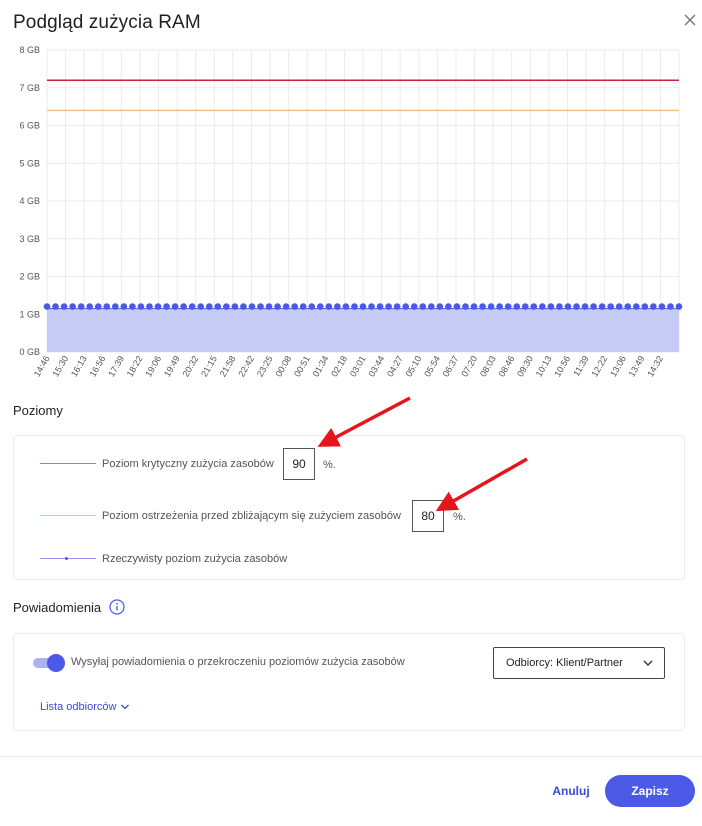 This screenshot has width=702, height=826. Describe the element at coordinates (163, 559) in the screenshot. I see `legend-actual: Rzeczywisty poziom zużycia zasobów` at that location.